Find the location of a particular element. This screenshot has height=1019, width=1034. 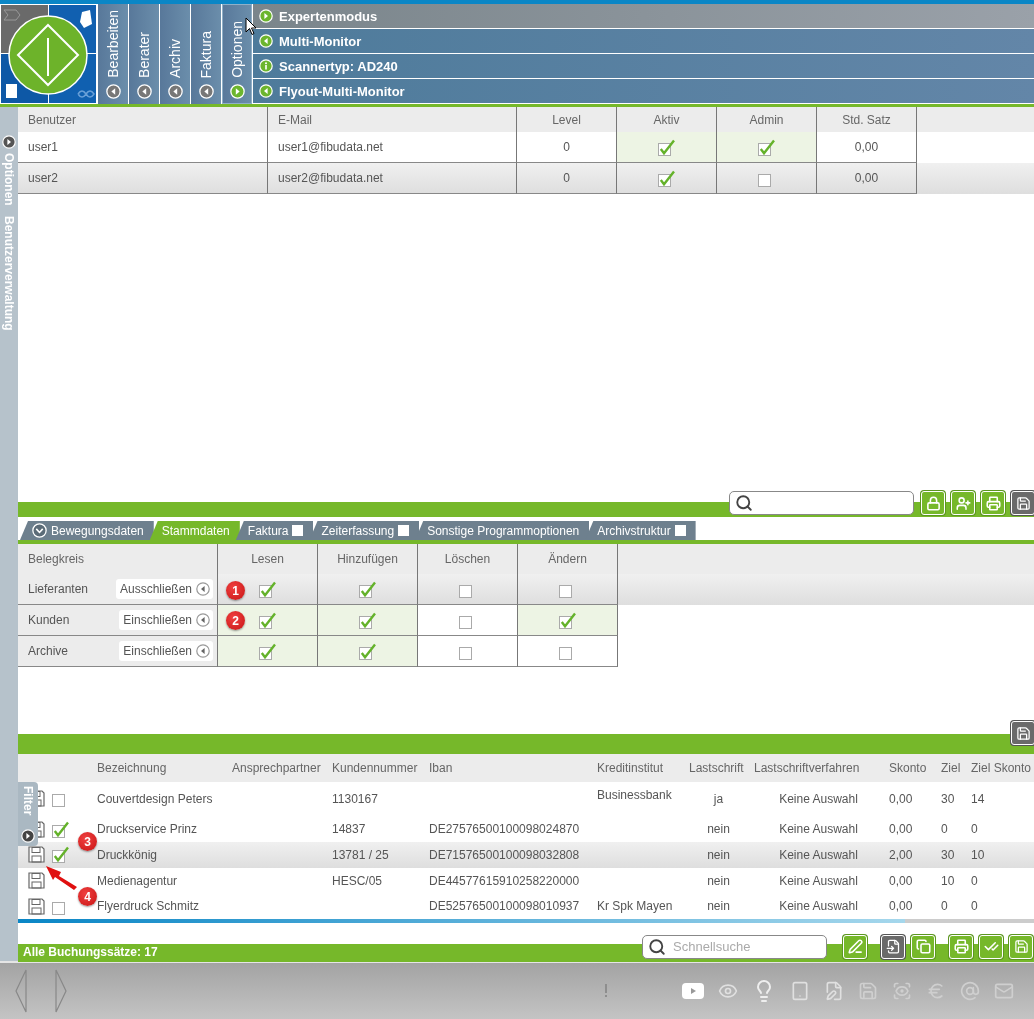

row-label: Archive is located at coordinates (48, 651).